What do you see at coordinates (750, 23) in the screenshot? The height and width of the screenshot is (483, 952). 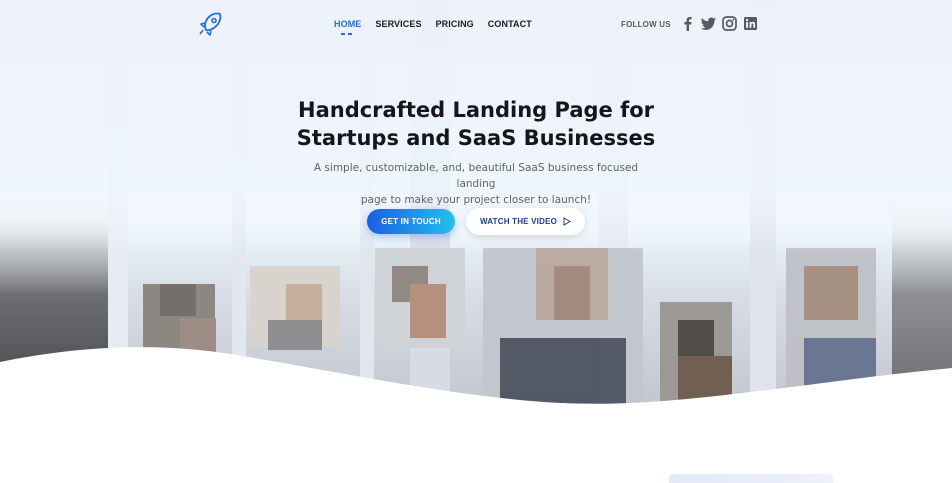 I see `linkedin-icon` at bounding box center [750, 23].